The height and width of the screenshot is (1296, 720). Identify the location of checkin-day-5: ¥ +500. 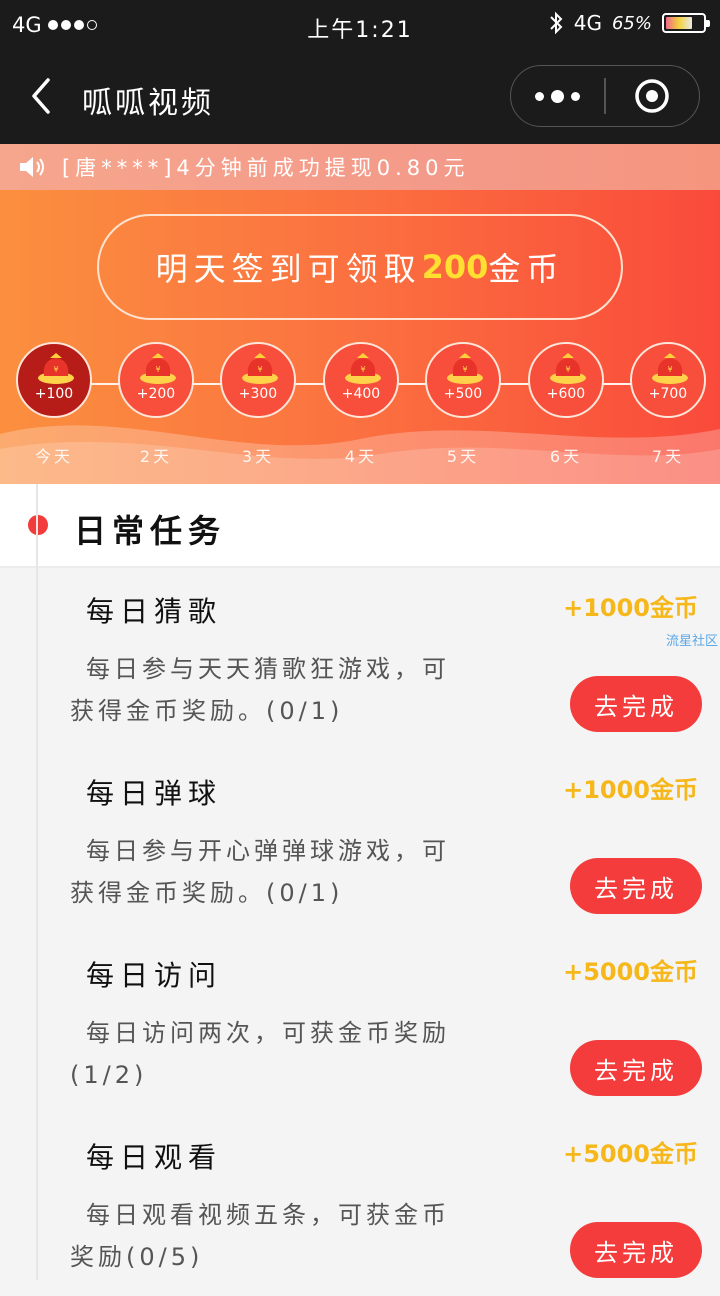
(463, 380).